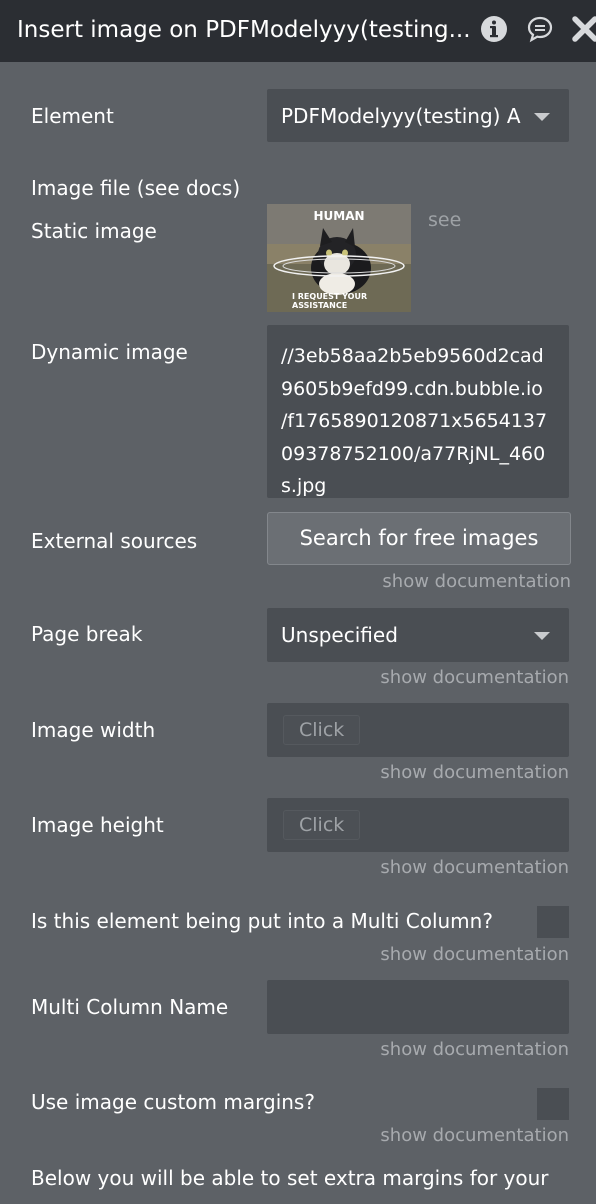 This screenshot has height=1204, width=596. Describe the element at coordinates (540, 29) in the screenshot. I see `comment-icon` at that location.